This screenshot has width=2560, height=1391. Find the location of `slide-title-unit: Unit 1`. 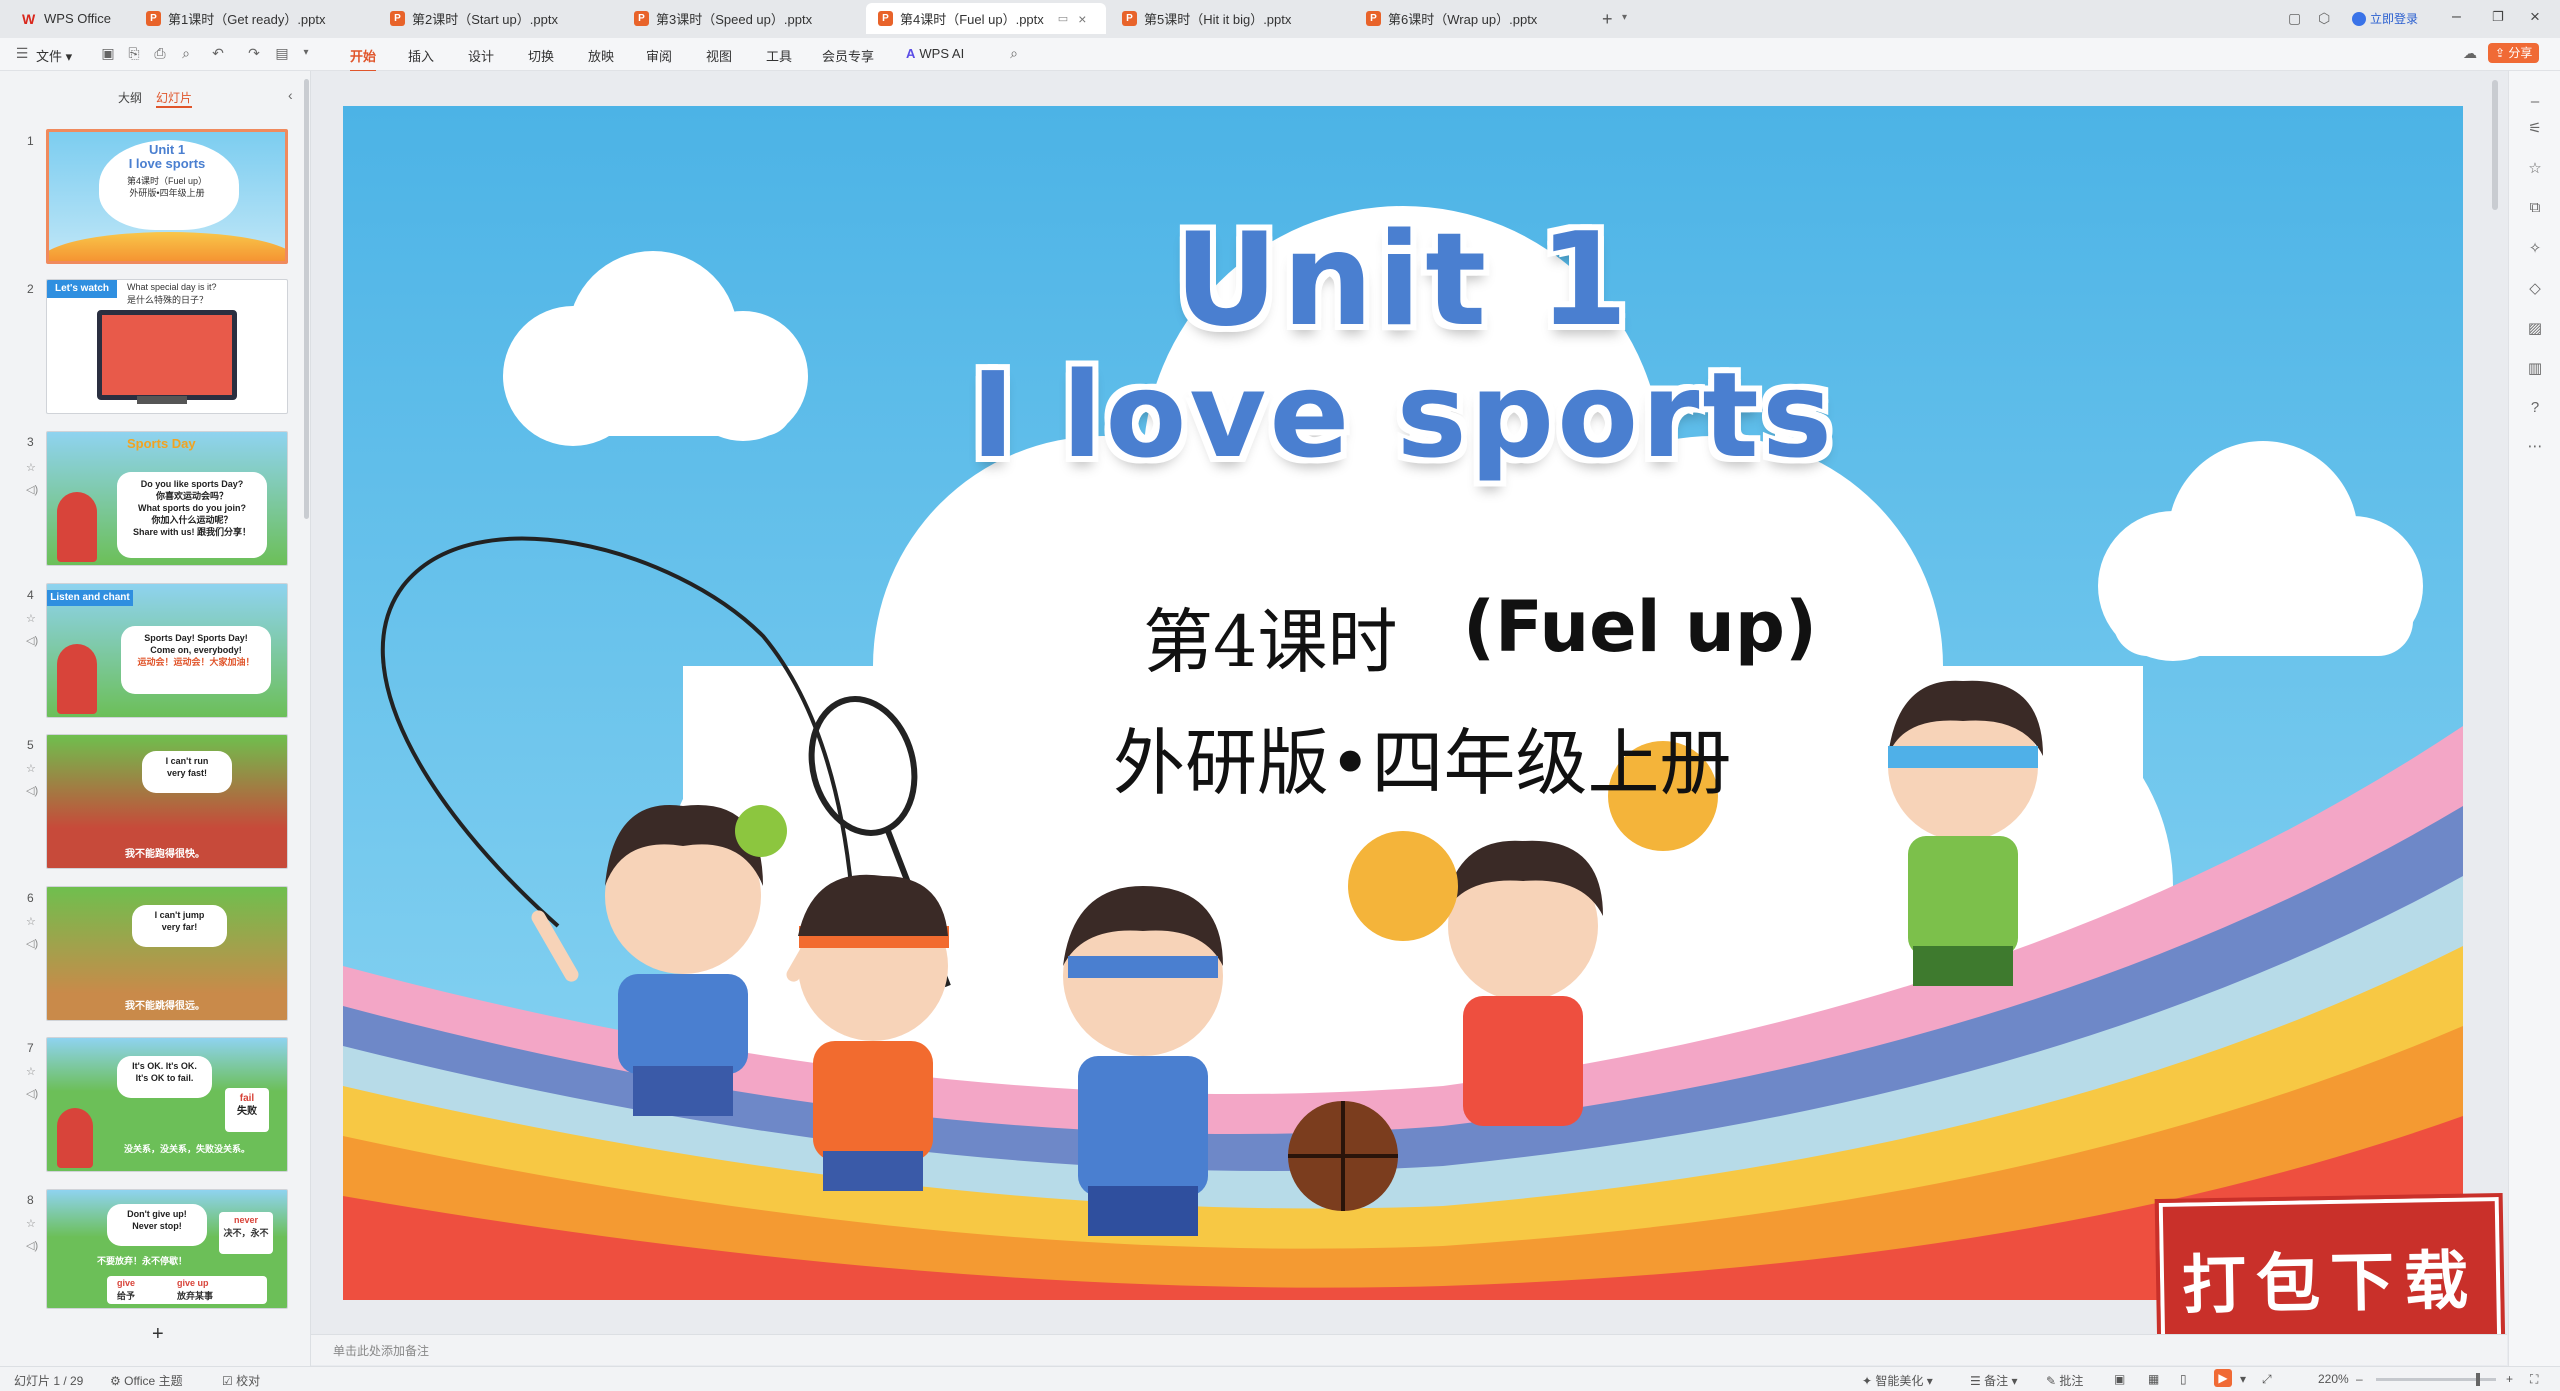

slide-title-unit: Unit 1 is located at coordinates (1403, 280).